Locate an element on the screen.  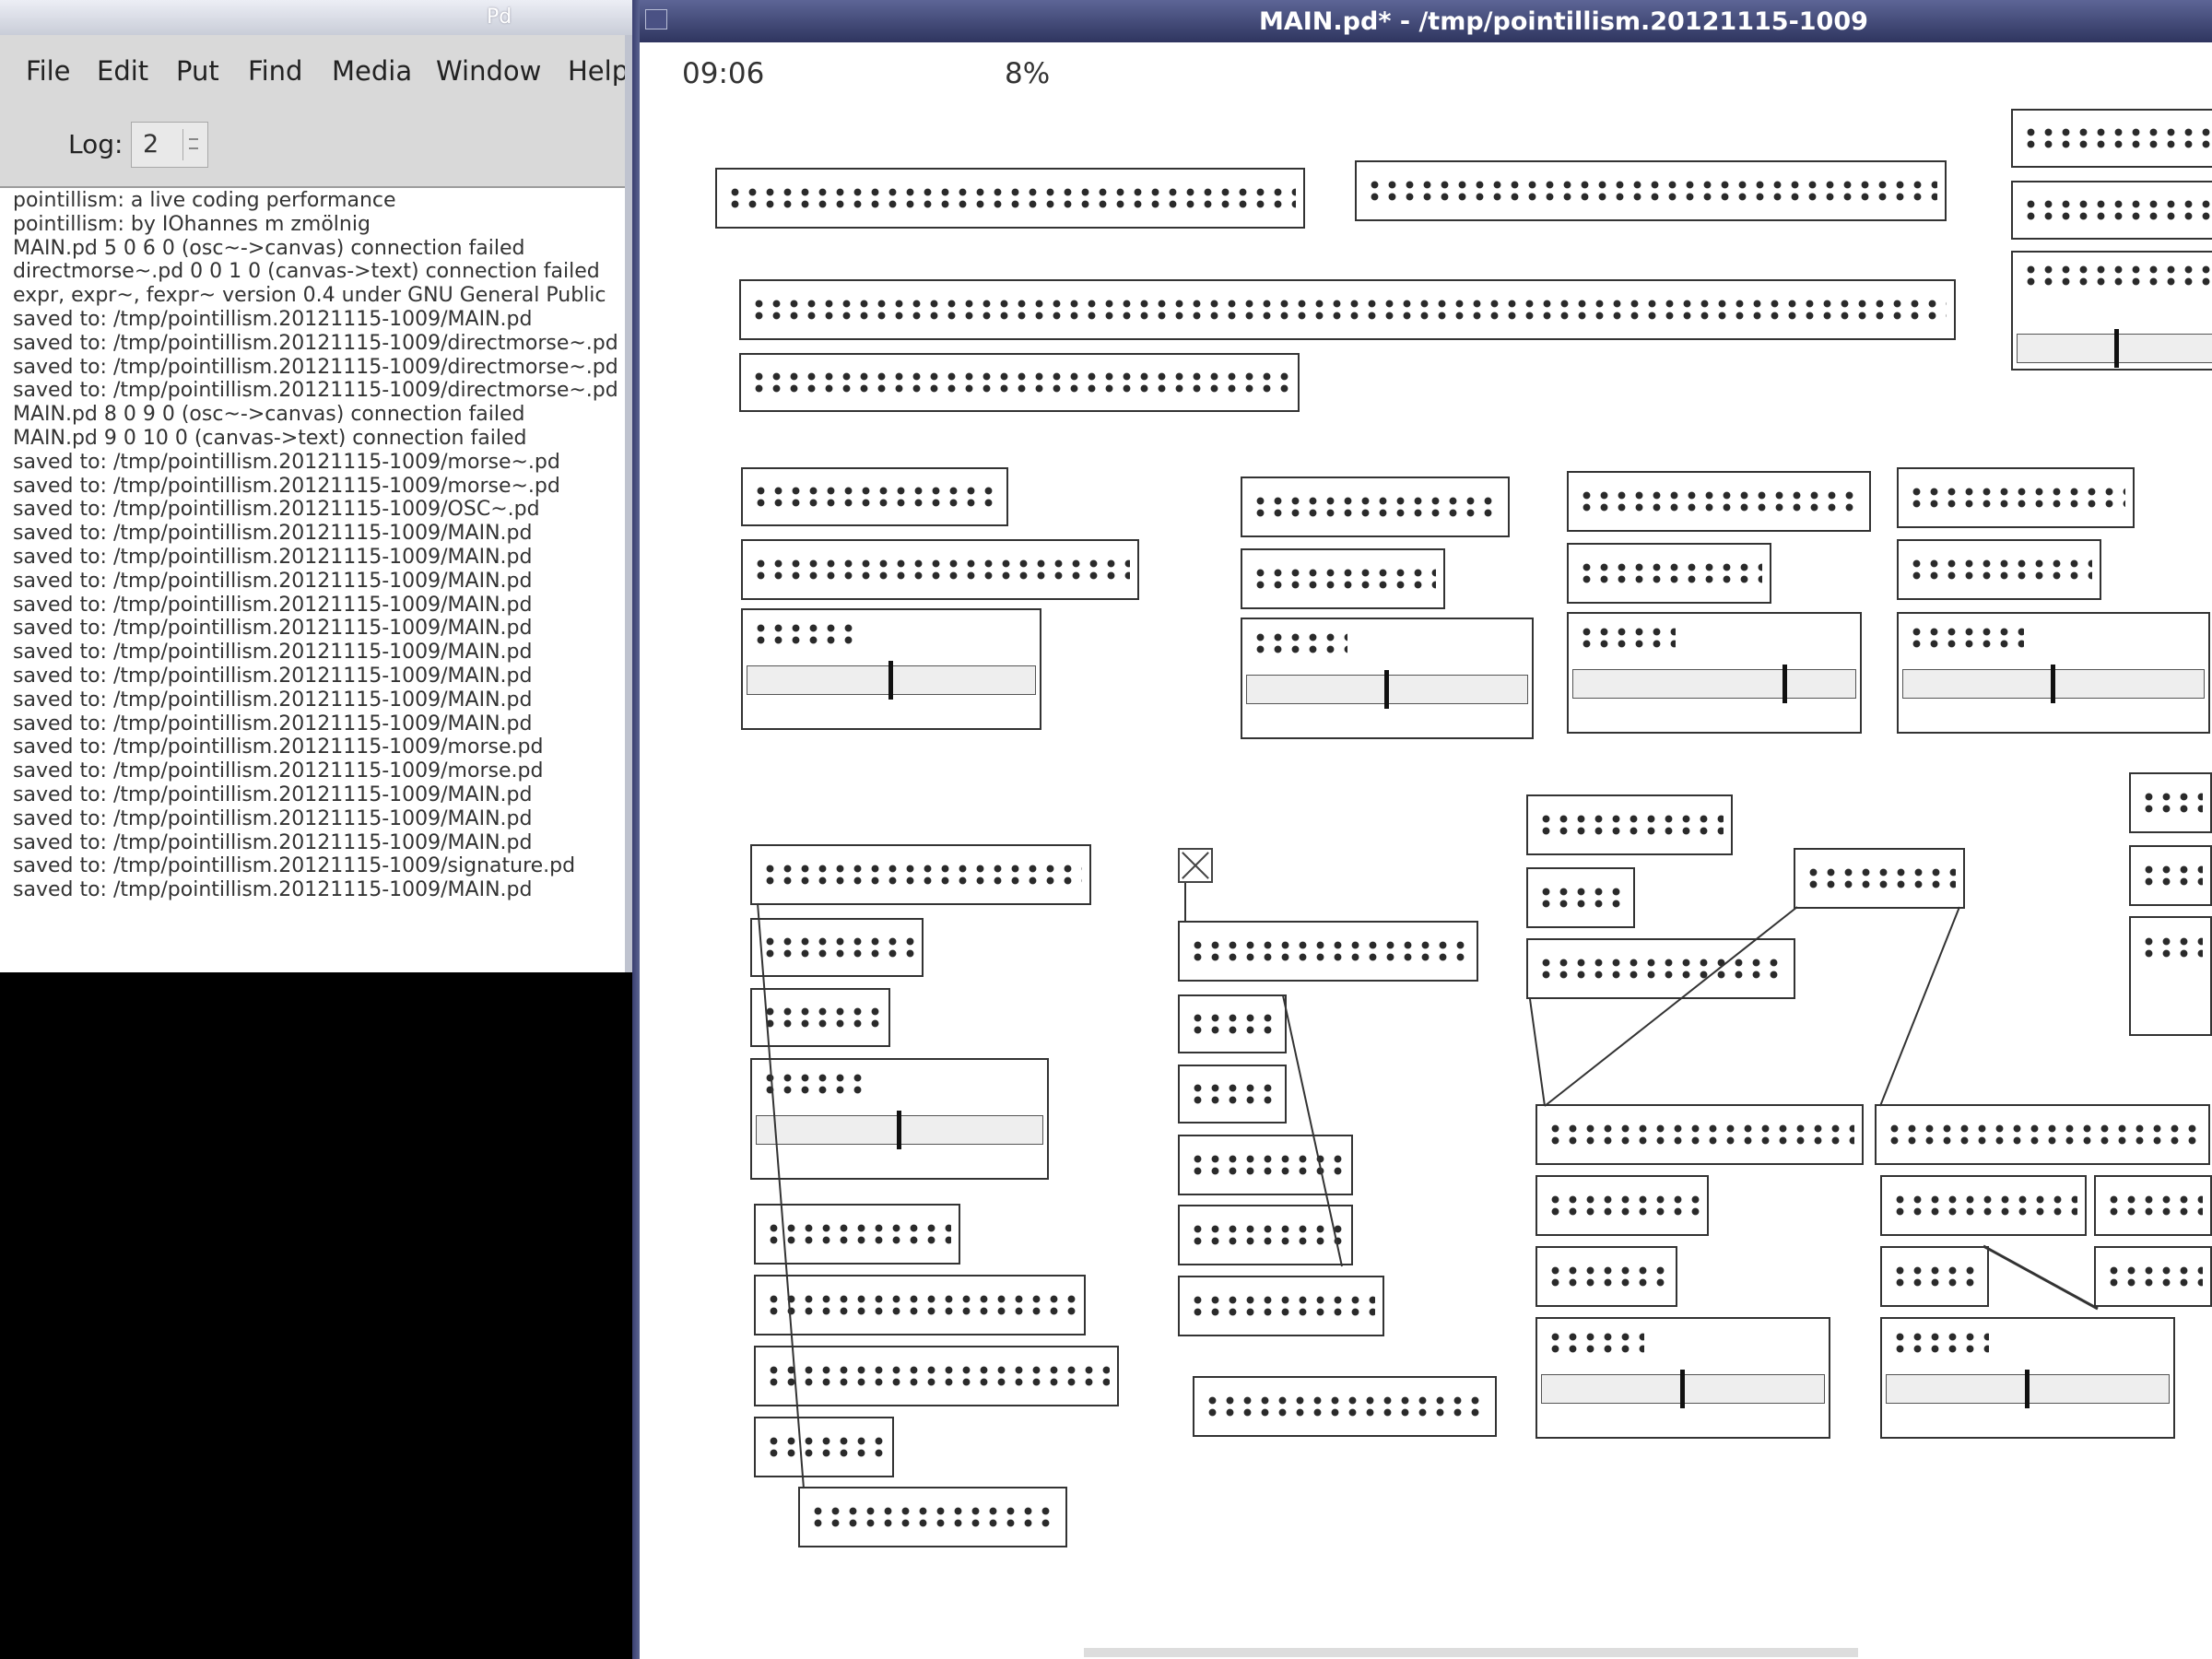
log-label: Log: is located at coordinates (96, 144).